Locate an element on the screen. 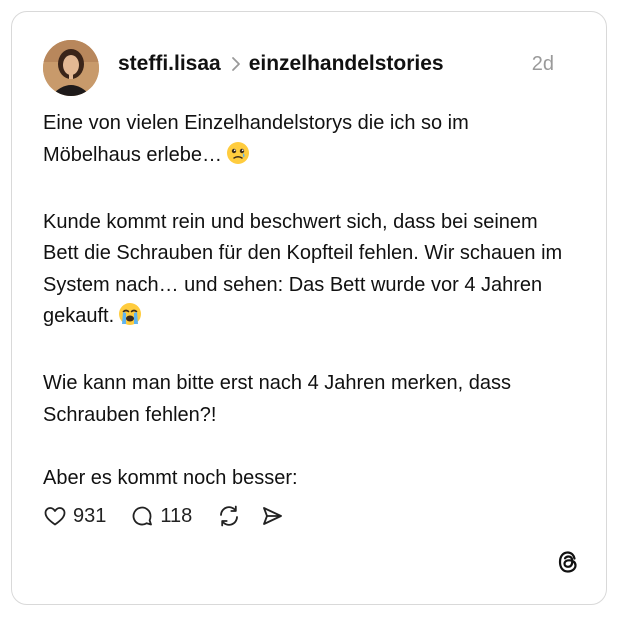 This screenshot has width=620, height=619. share-button is located at coordinates (272, 516).